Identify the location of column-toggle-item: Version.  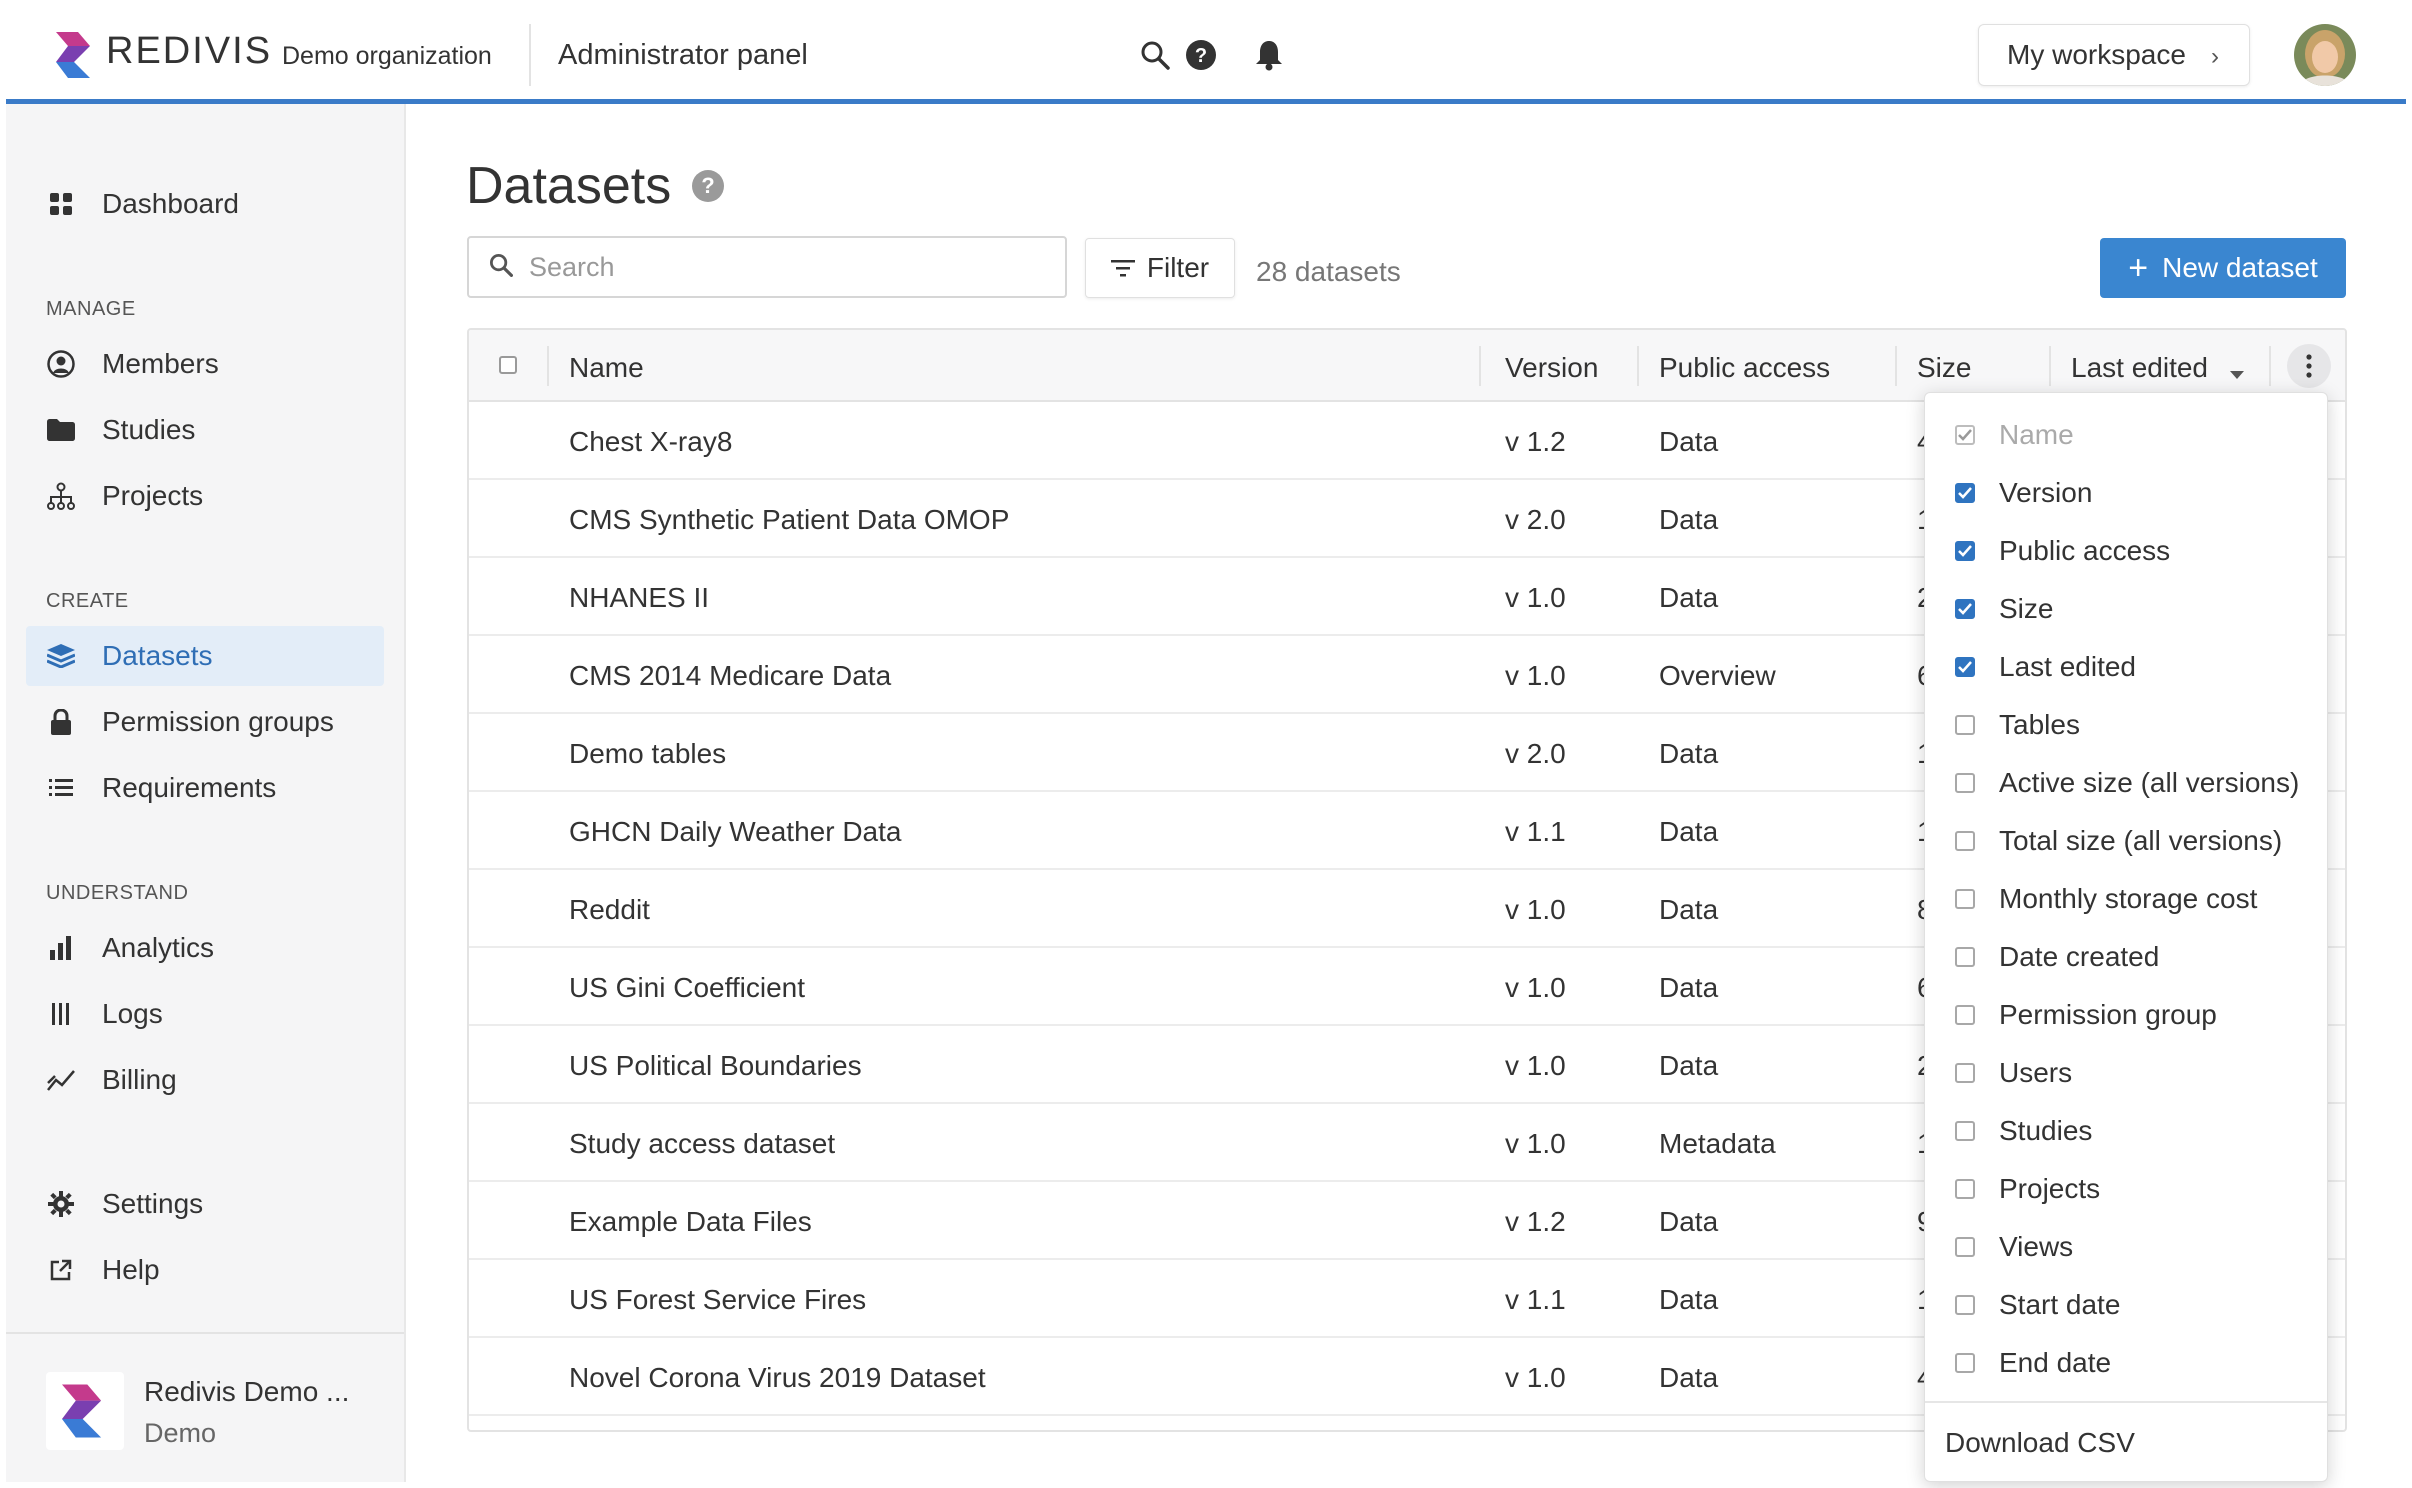
(2126, 493).